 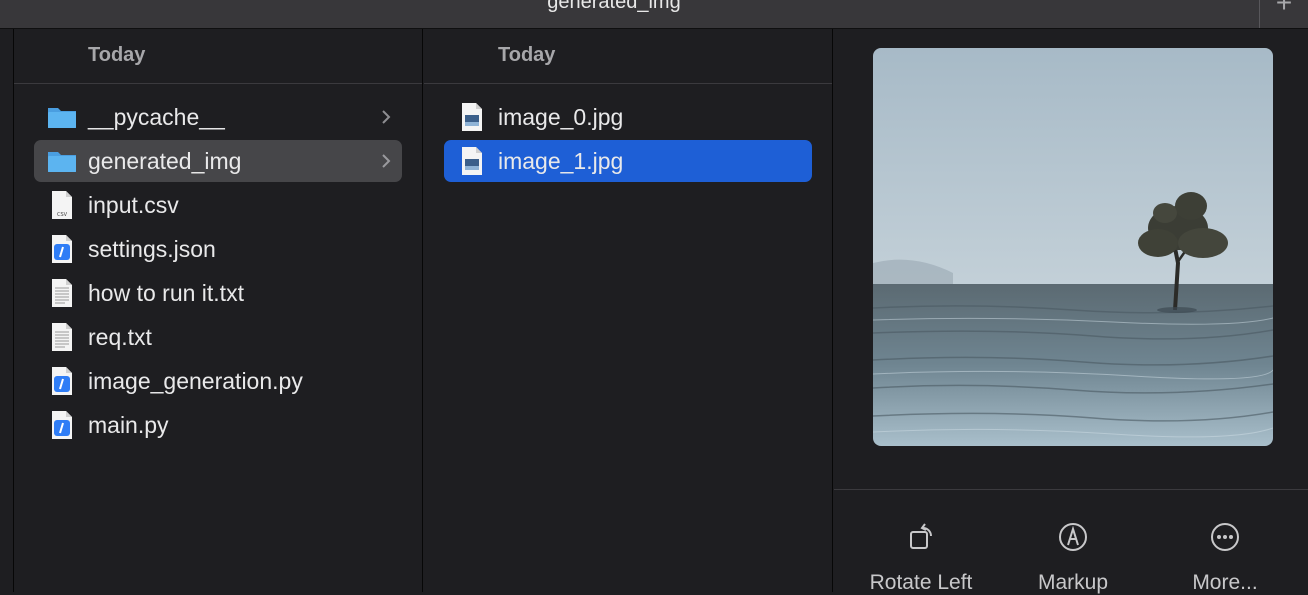 I want to click on preview-divider, so click(x=1071, y=489).